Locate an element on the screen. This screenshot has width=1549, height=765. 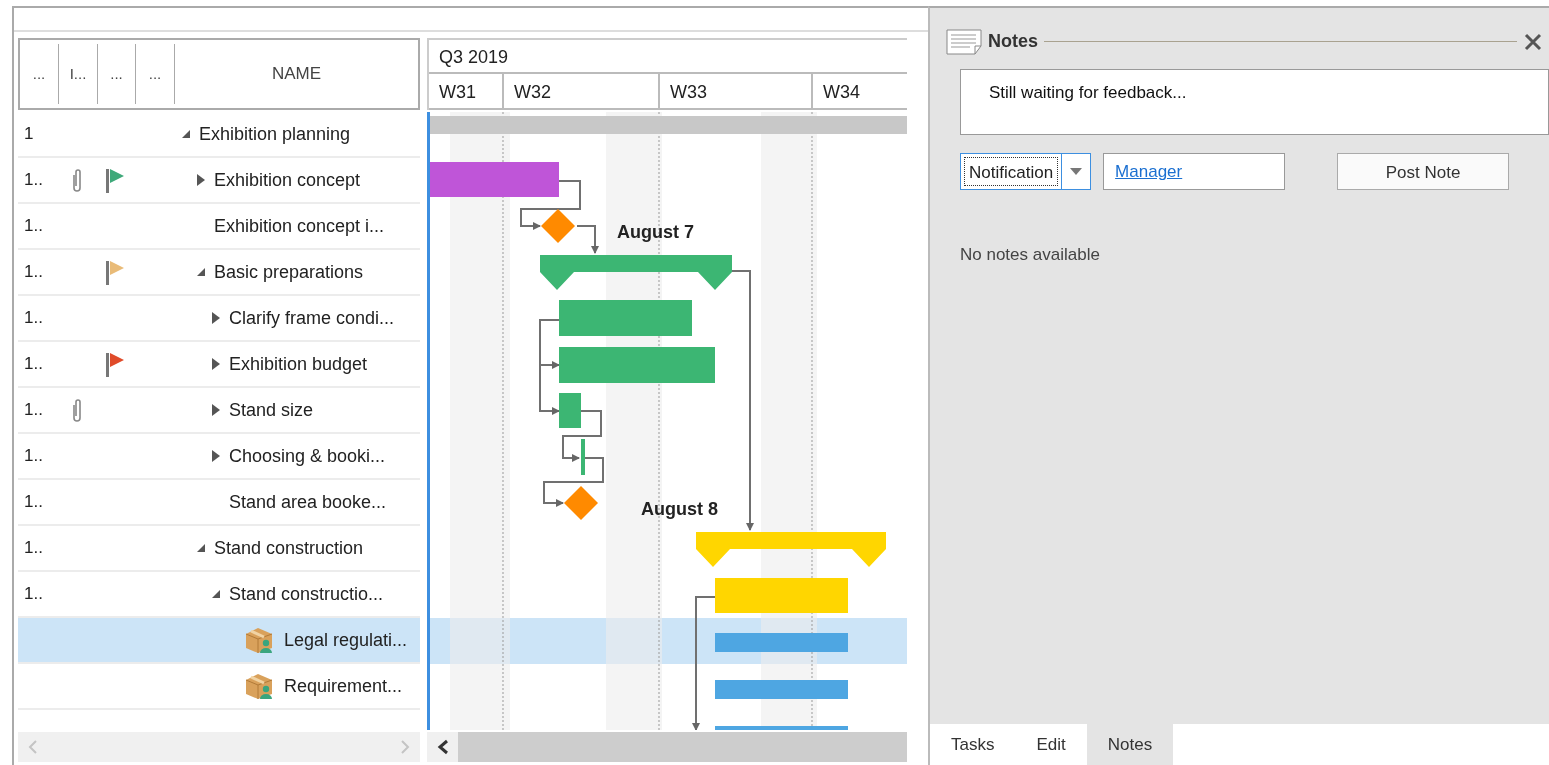
row-number: 1 is located at coordinates (29, 134).